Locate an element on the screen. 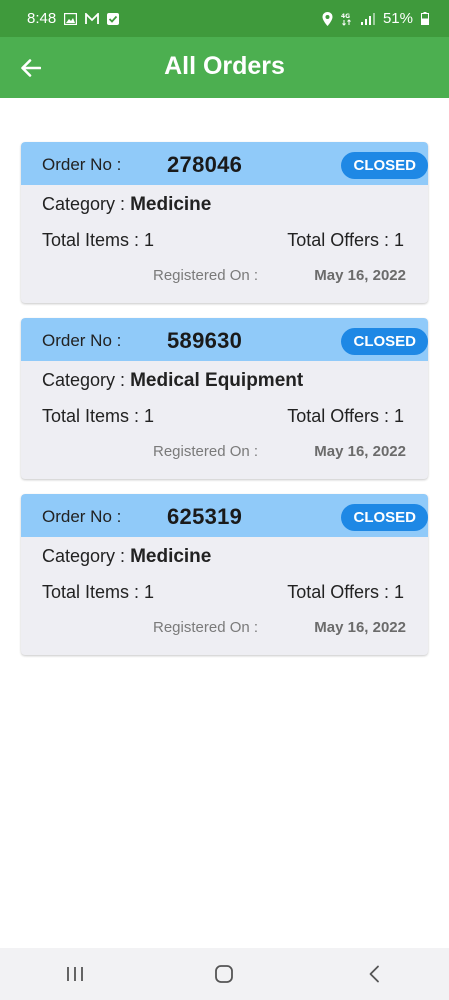 The image size is (449, 1000). order-number: 625319 is located at coordinates (205, 516).